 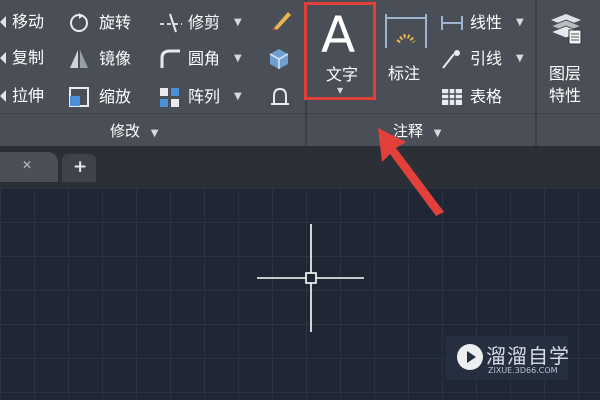 What do you see at coordinates (115, 96) in the screenshot?
I see `scale-label: 缩放` at bounding box center [115, 96].